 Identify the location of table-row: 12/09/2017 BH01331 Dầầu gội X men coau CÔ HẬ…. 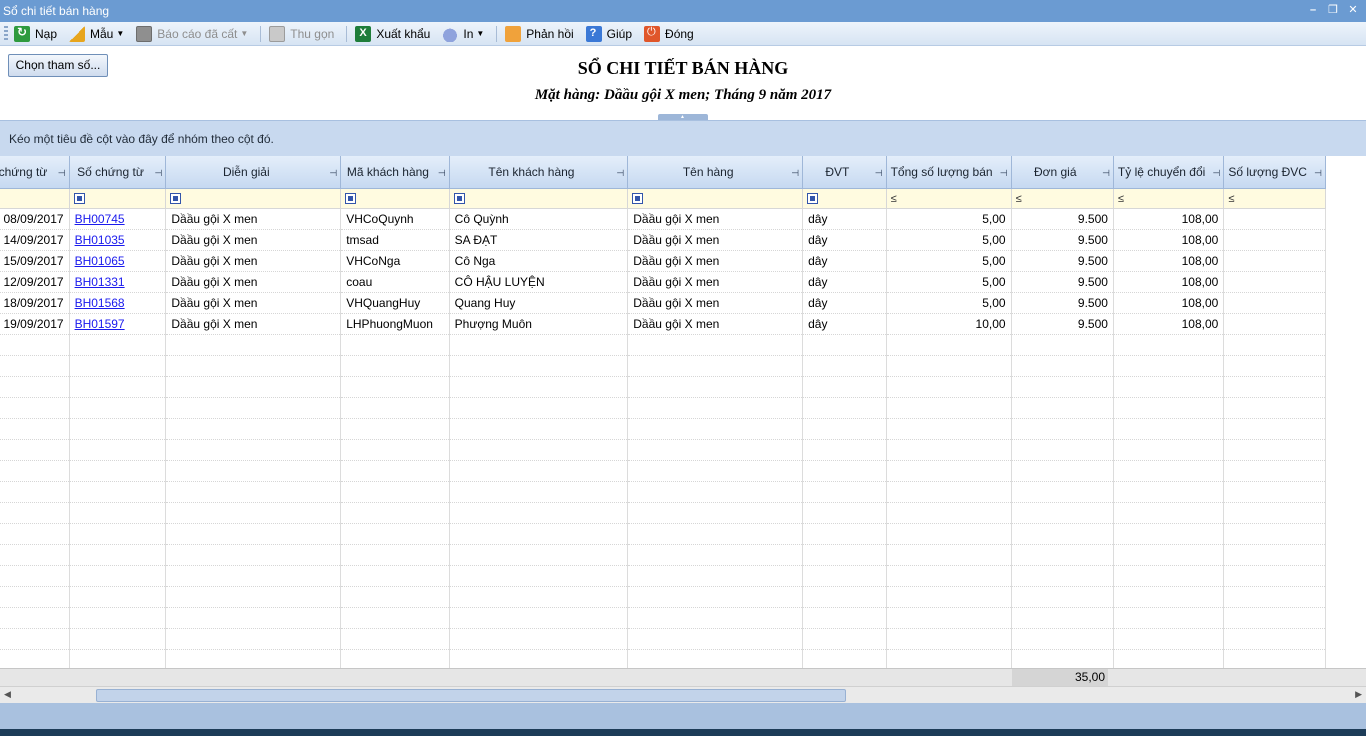
(663, 282).